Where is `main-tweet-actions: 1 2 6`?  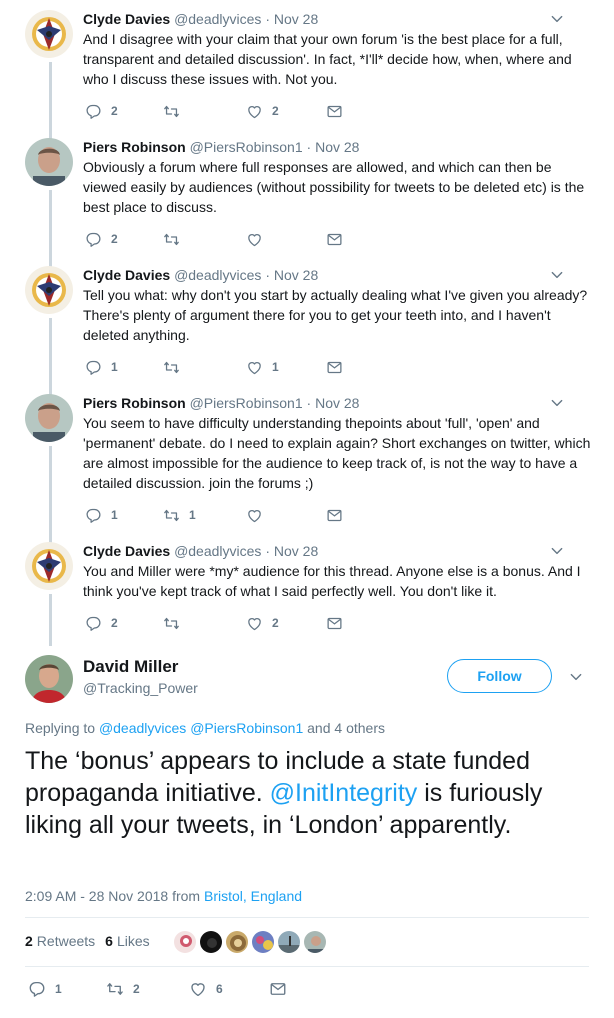
main-tweet-actions: 1 2 6 is located at coordinates (178, 990).